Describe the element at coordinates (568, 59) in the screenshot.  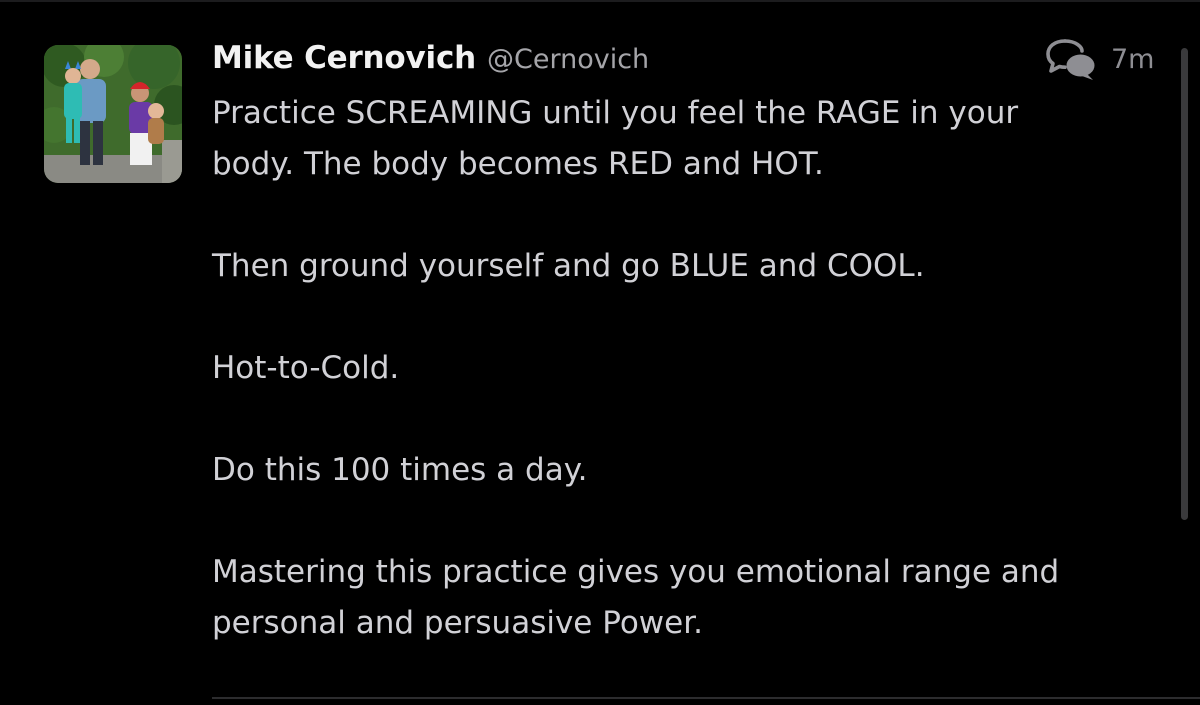
I see `author-handle: @Cernovich` at that location.